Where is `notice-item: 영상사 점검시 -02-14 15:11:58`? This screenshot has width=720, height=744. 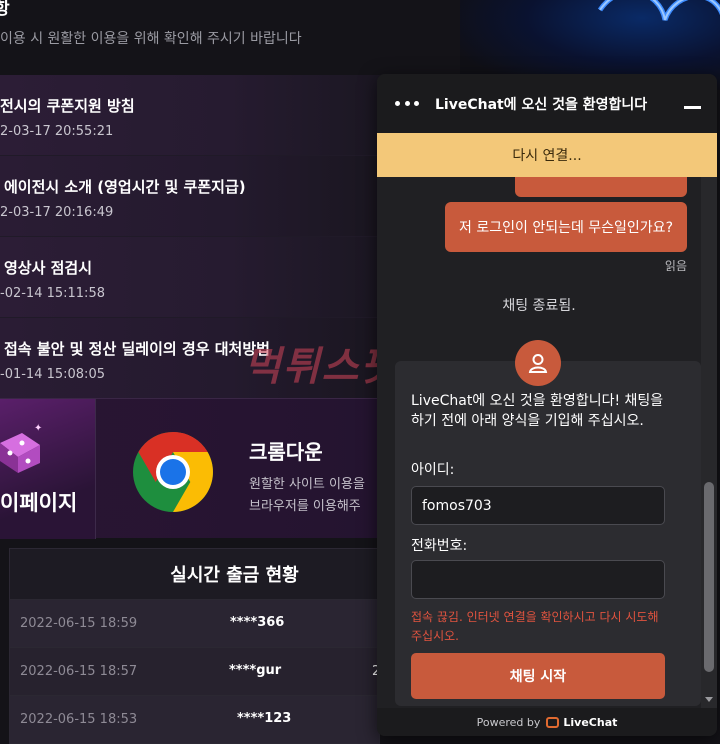
notice-item: 영상사 점검시 -02-14 15:11:58 is located at coordinates (190, 277).